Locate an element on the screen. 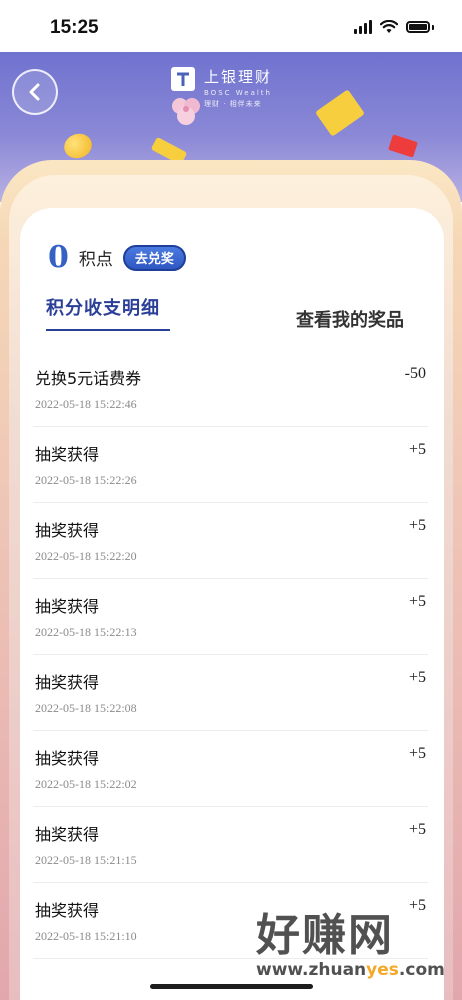  list-item: 抽奖获得 2022-05-18 15:22:26 +5 is located at coordinates (230, 465).